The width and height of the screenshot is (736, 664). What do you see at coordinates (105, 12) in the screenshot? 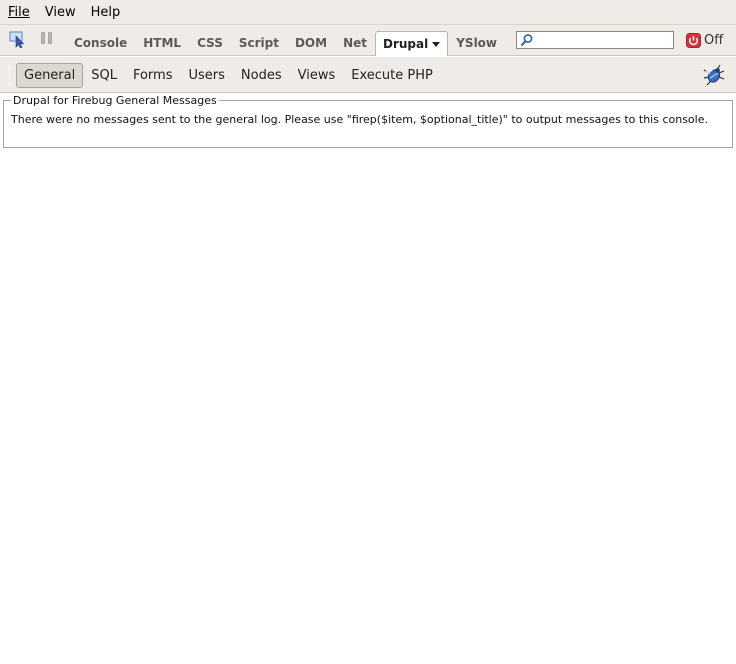
I see `menu-help: Help` at bounding box center [105, 12].